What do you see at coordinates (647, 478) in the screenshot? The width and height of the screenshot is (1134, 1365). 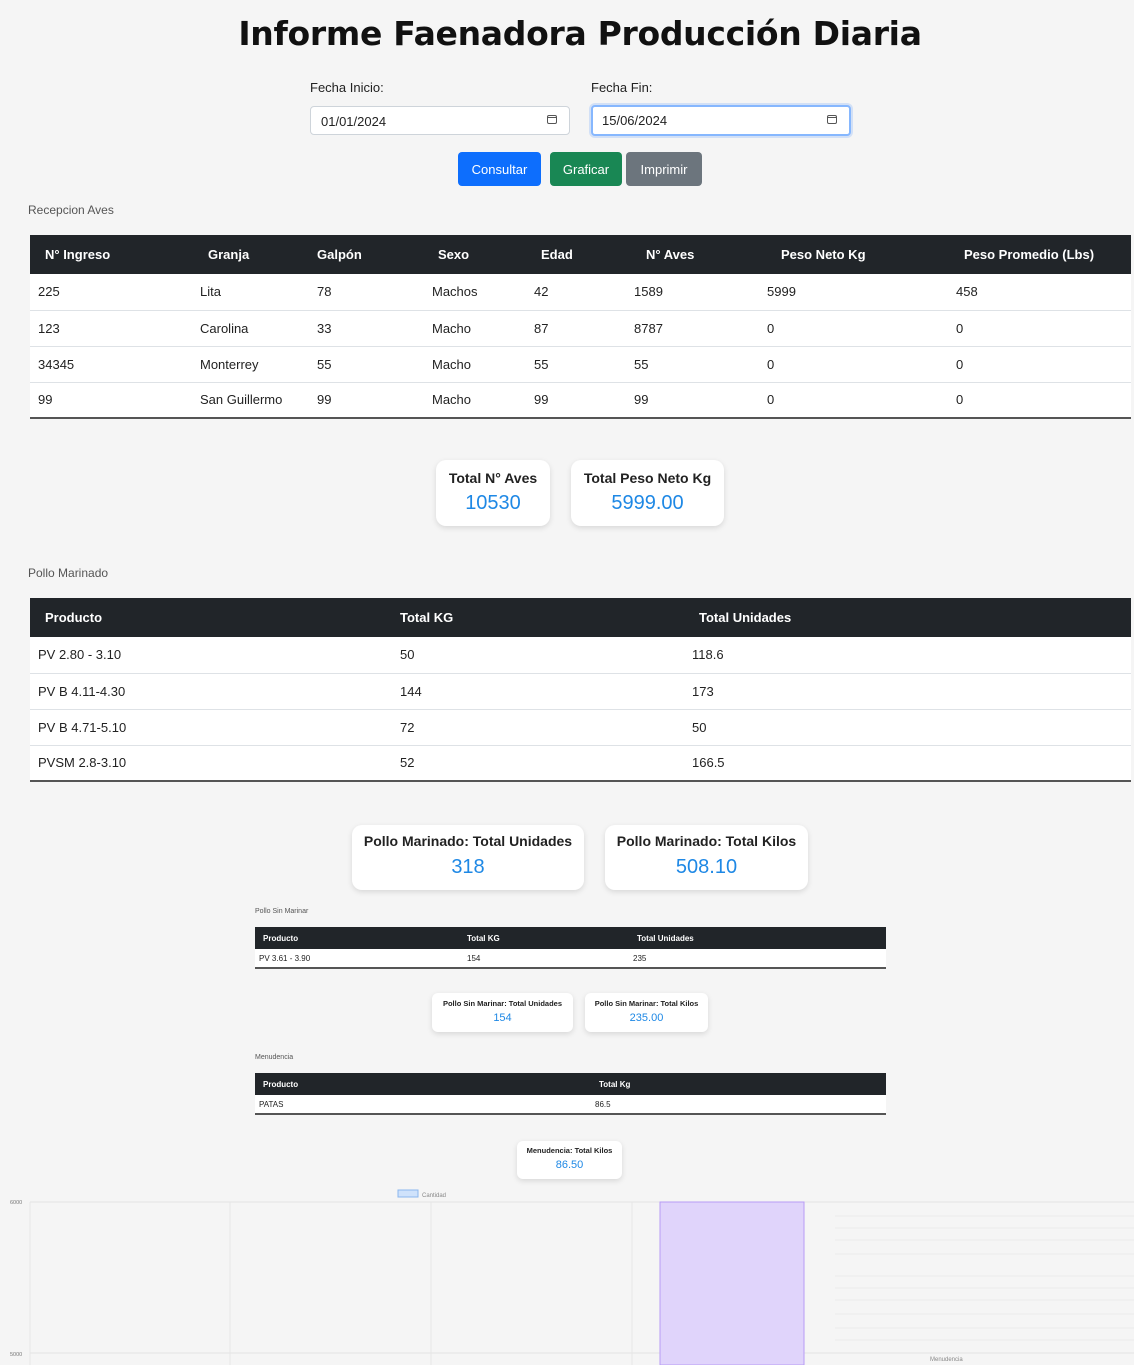 I see `total-peso-label: Total Peso Neto Kg` at bounding box center [647, 478].